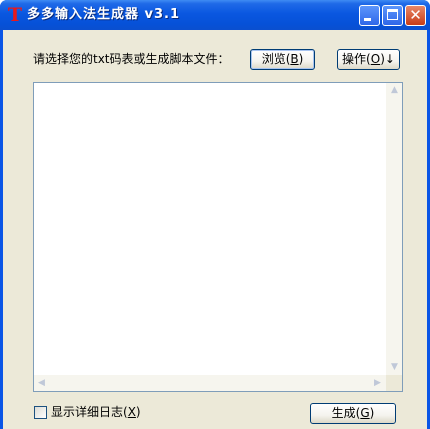 The image size is (430, 429). I want to click on action-button-key: O, so click(375, 59).